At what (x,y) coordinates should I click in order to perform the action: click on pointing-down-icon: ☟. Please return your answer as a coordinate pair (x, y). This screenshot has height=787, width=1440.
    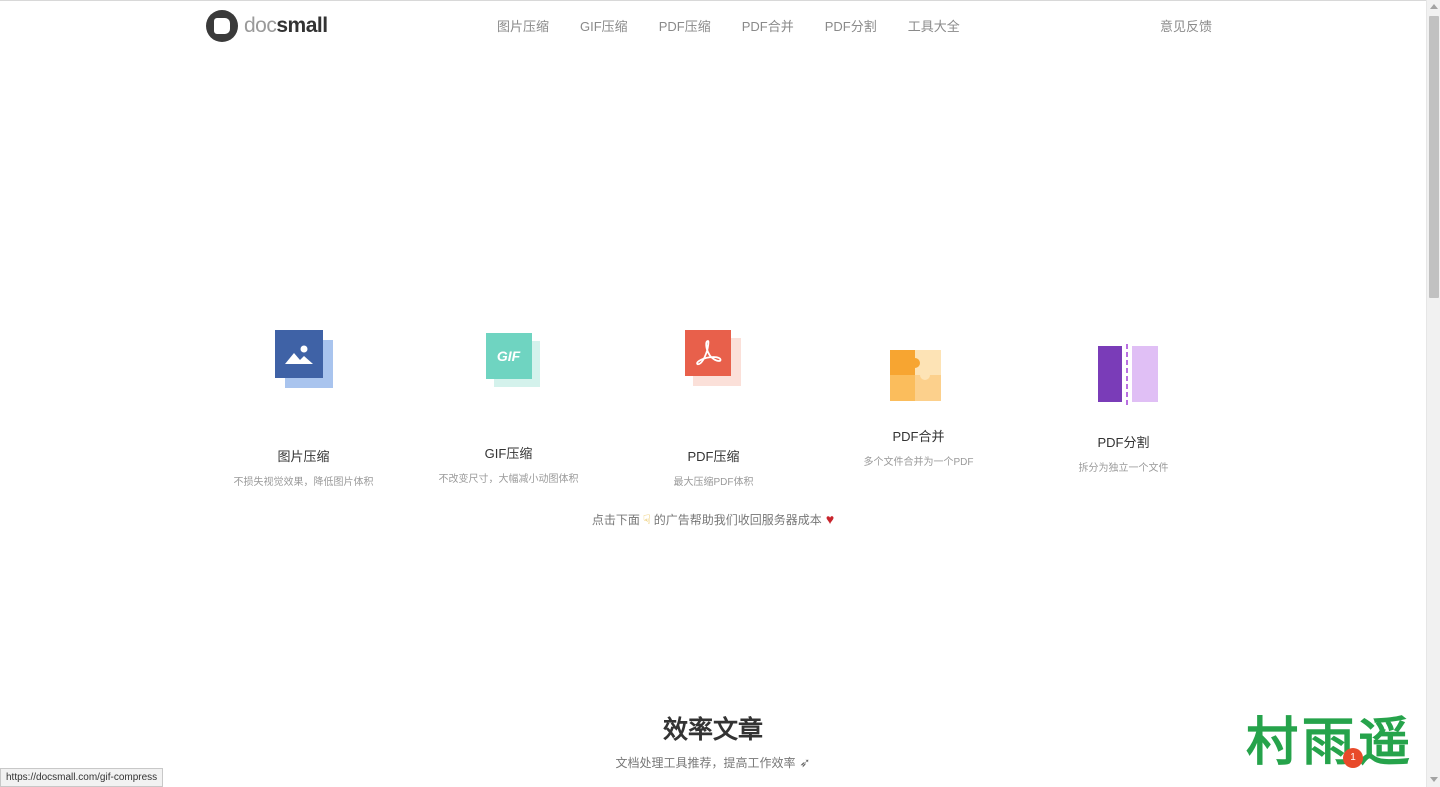
    Looking at the image, I should click on (646, 519).